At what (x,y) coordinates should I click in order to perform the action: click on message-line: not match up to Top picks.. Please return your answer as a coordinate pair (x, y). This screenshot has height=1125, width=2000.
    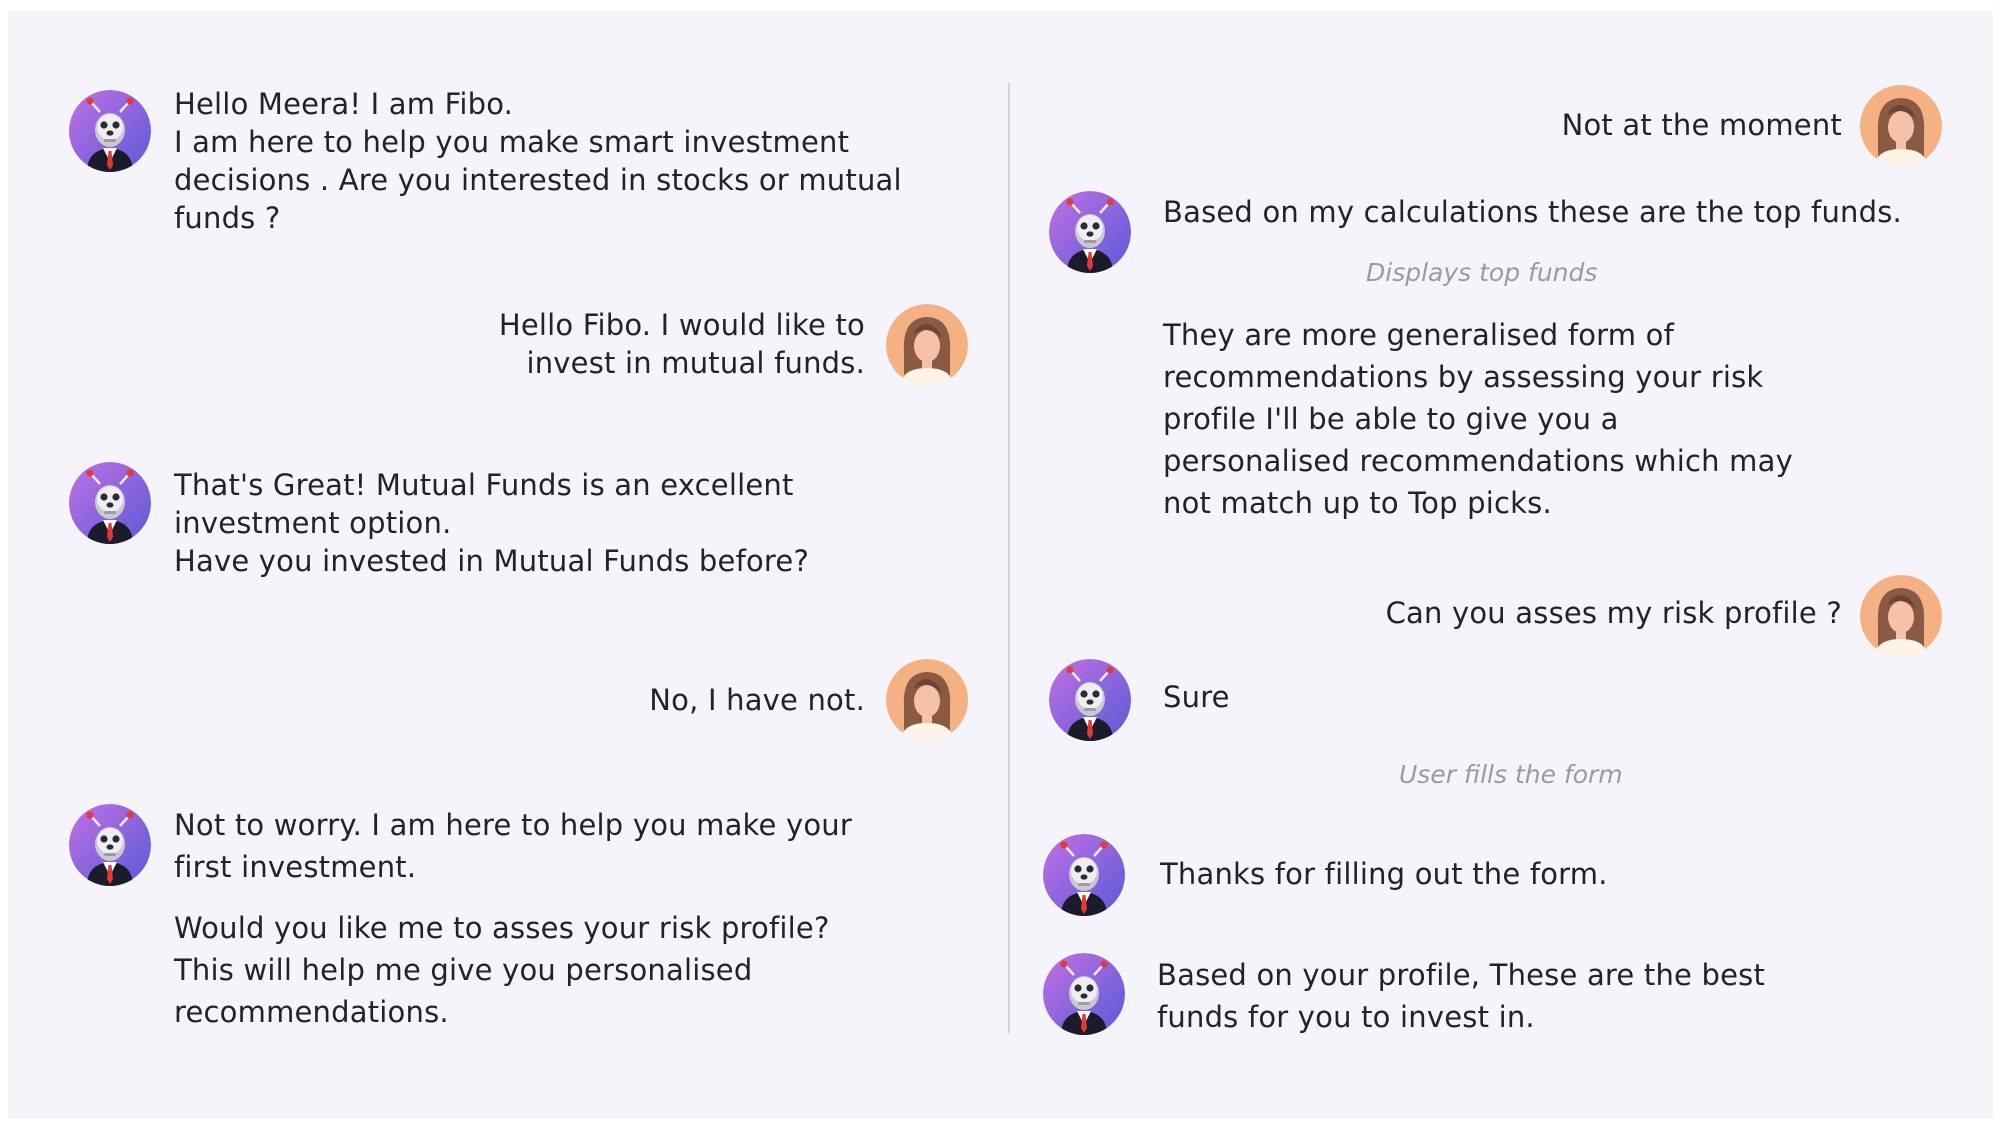
    Looking at the image, I should click on (1357, 503).